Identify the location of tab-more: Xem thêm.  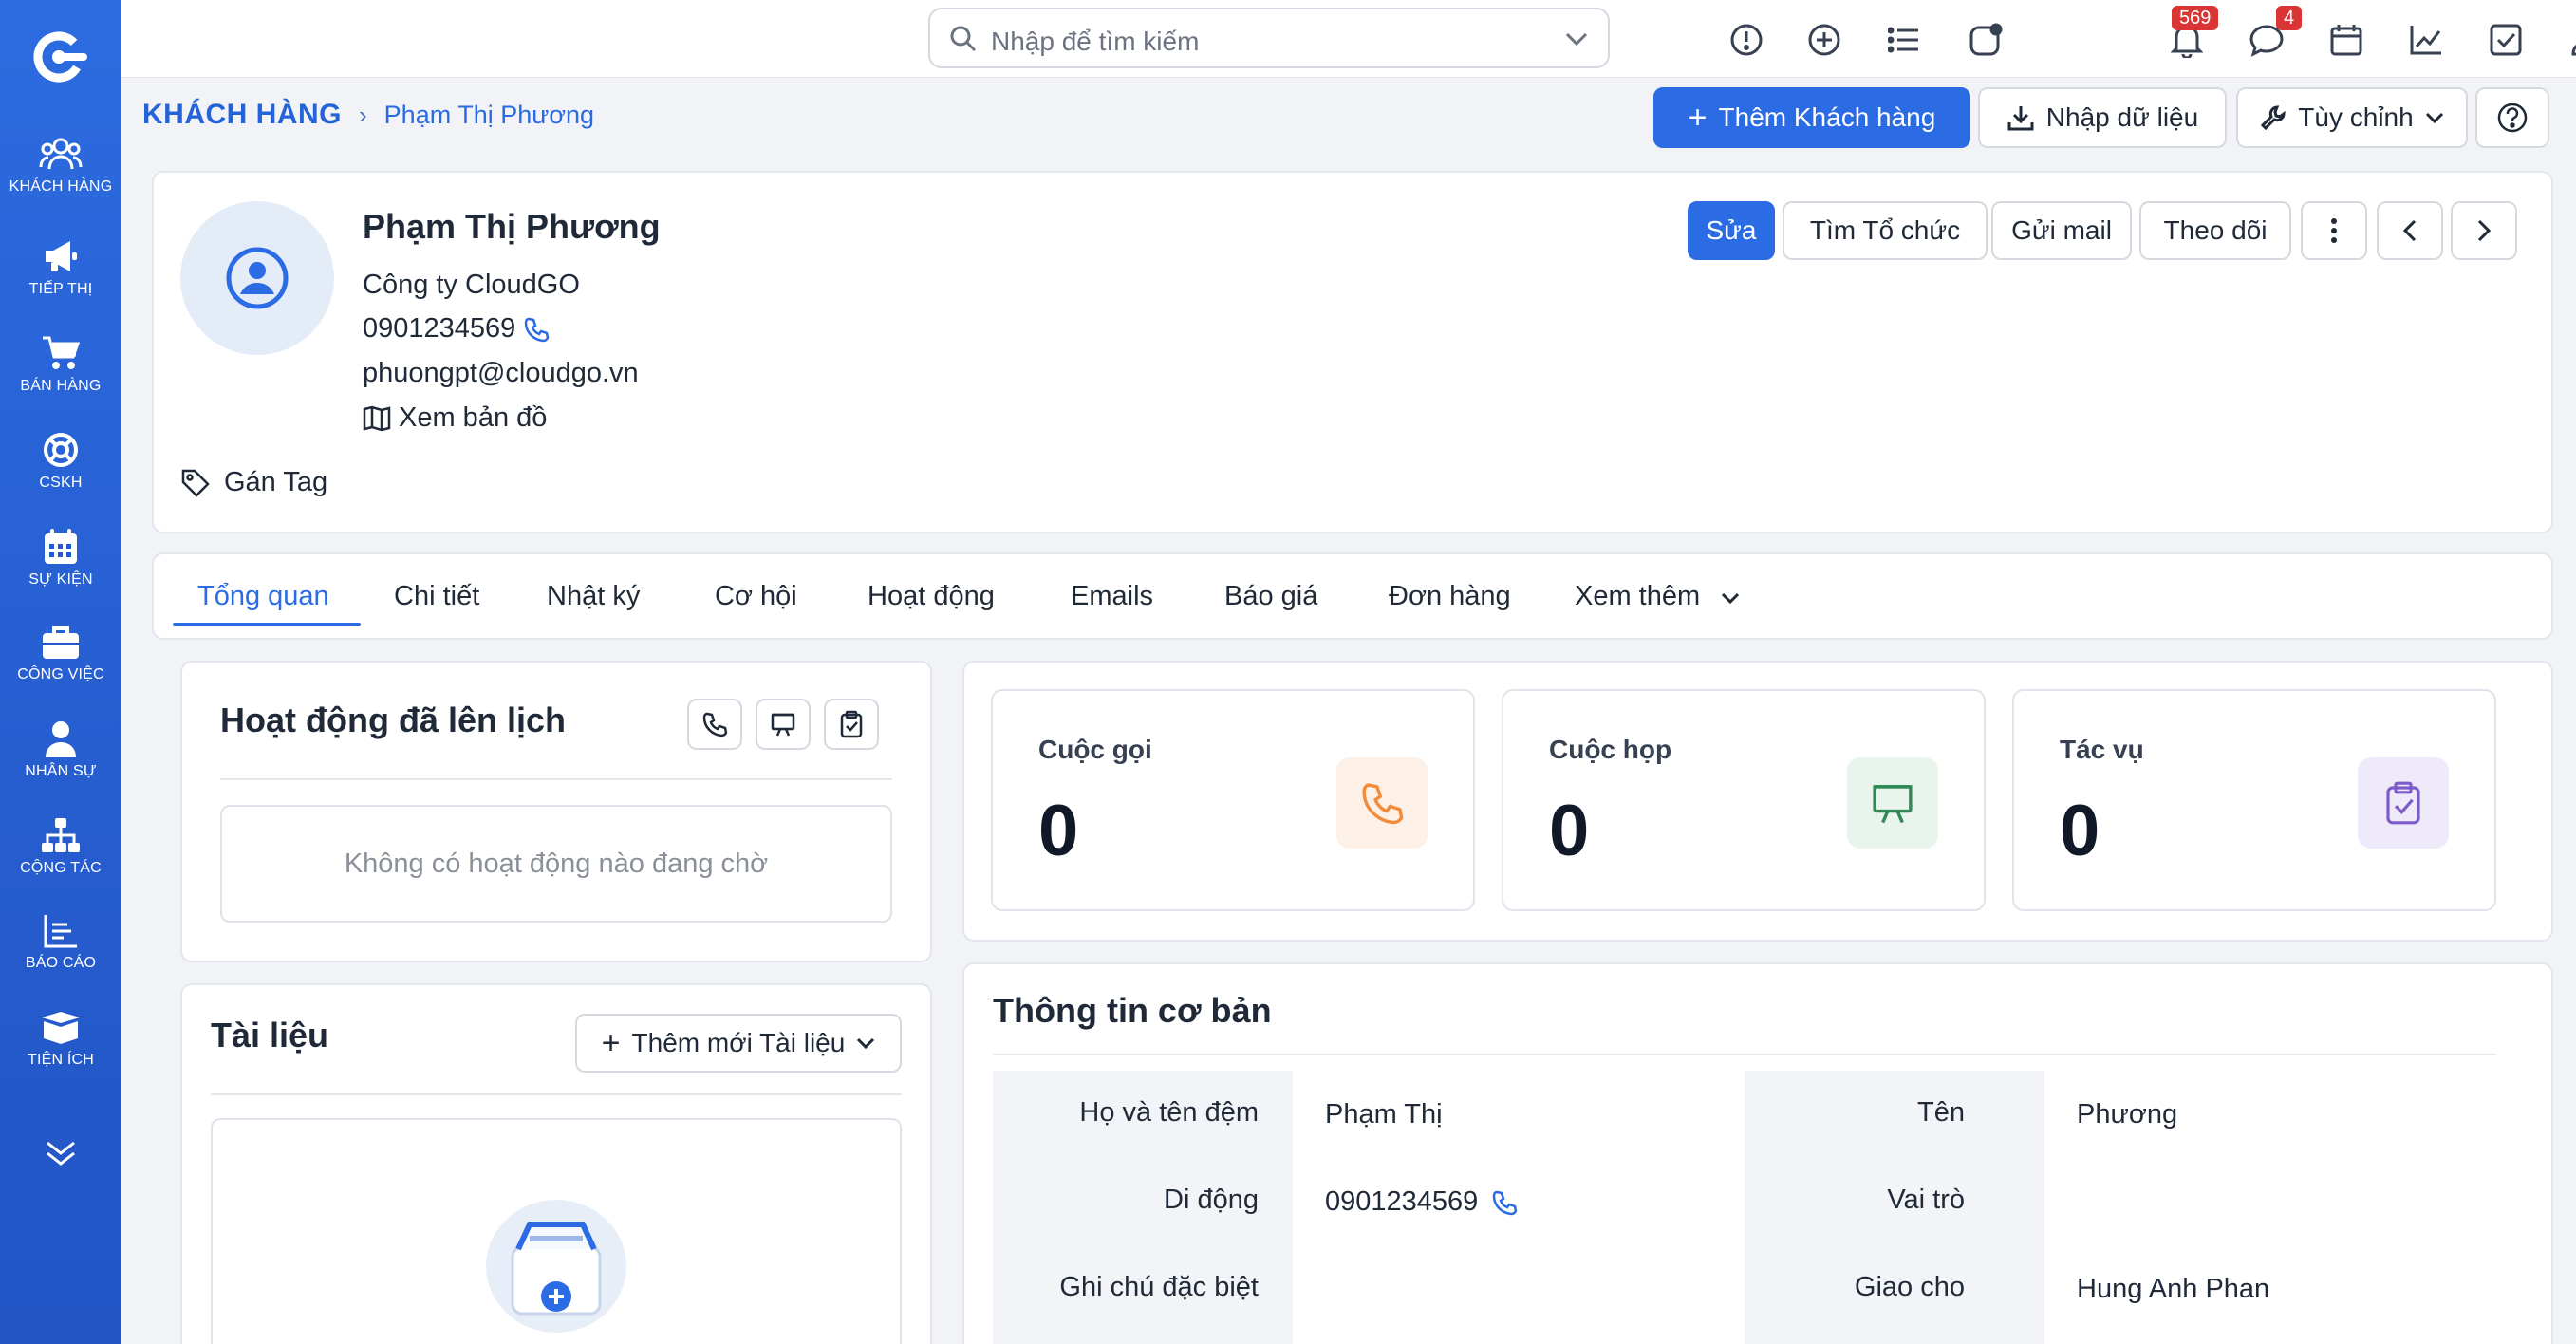
(1657, 596).